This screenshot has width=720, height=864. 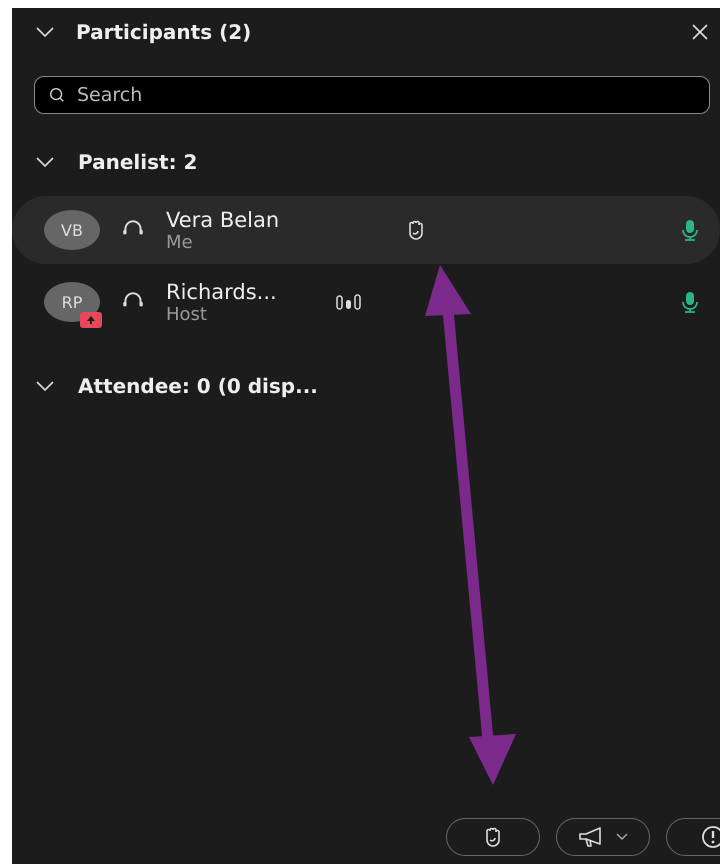 I want to click on avatar-initials: RP, so click(x=72, y=302).